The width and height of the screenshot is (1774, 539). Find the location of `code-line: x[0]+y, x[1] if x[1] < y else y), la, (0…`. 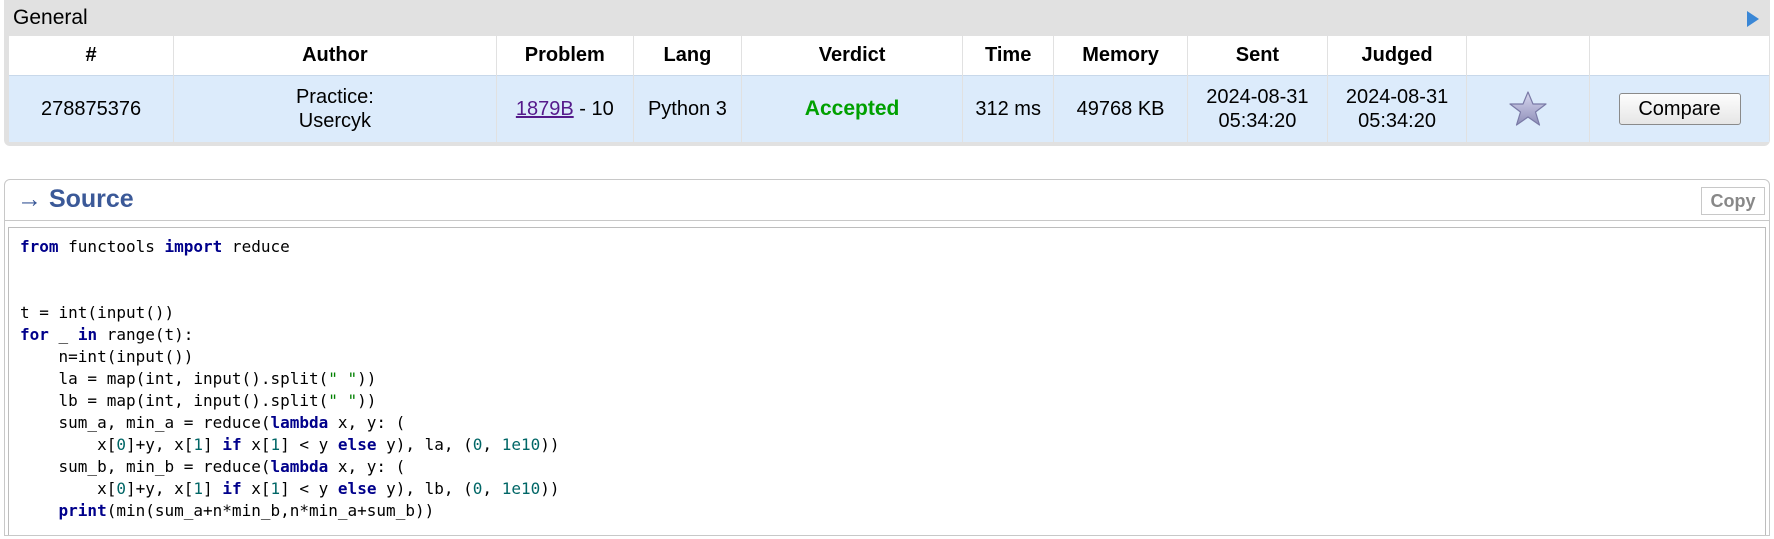

code-line: x[0]+y, x[1] if x[1] < y else y), la, (0… is located at coordinates (892, 445).